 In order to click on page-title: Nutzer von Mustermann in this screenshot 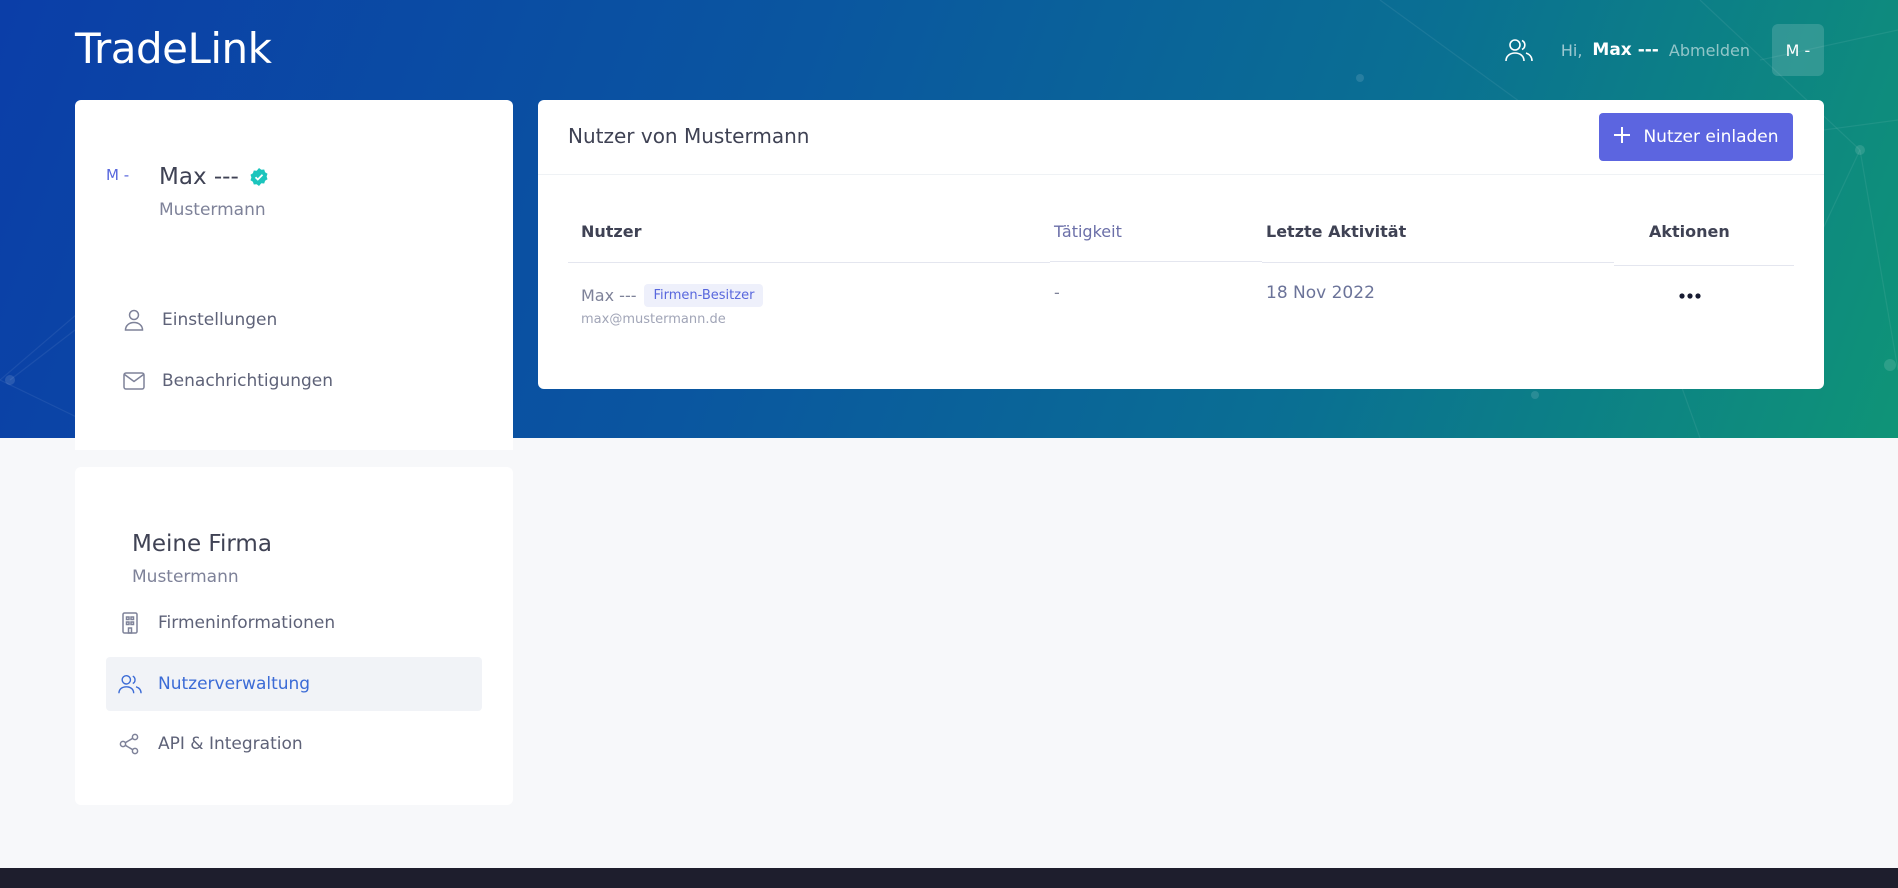, I will do `click(689, 136)`.